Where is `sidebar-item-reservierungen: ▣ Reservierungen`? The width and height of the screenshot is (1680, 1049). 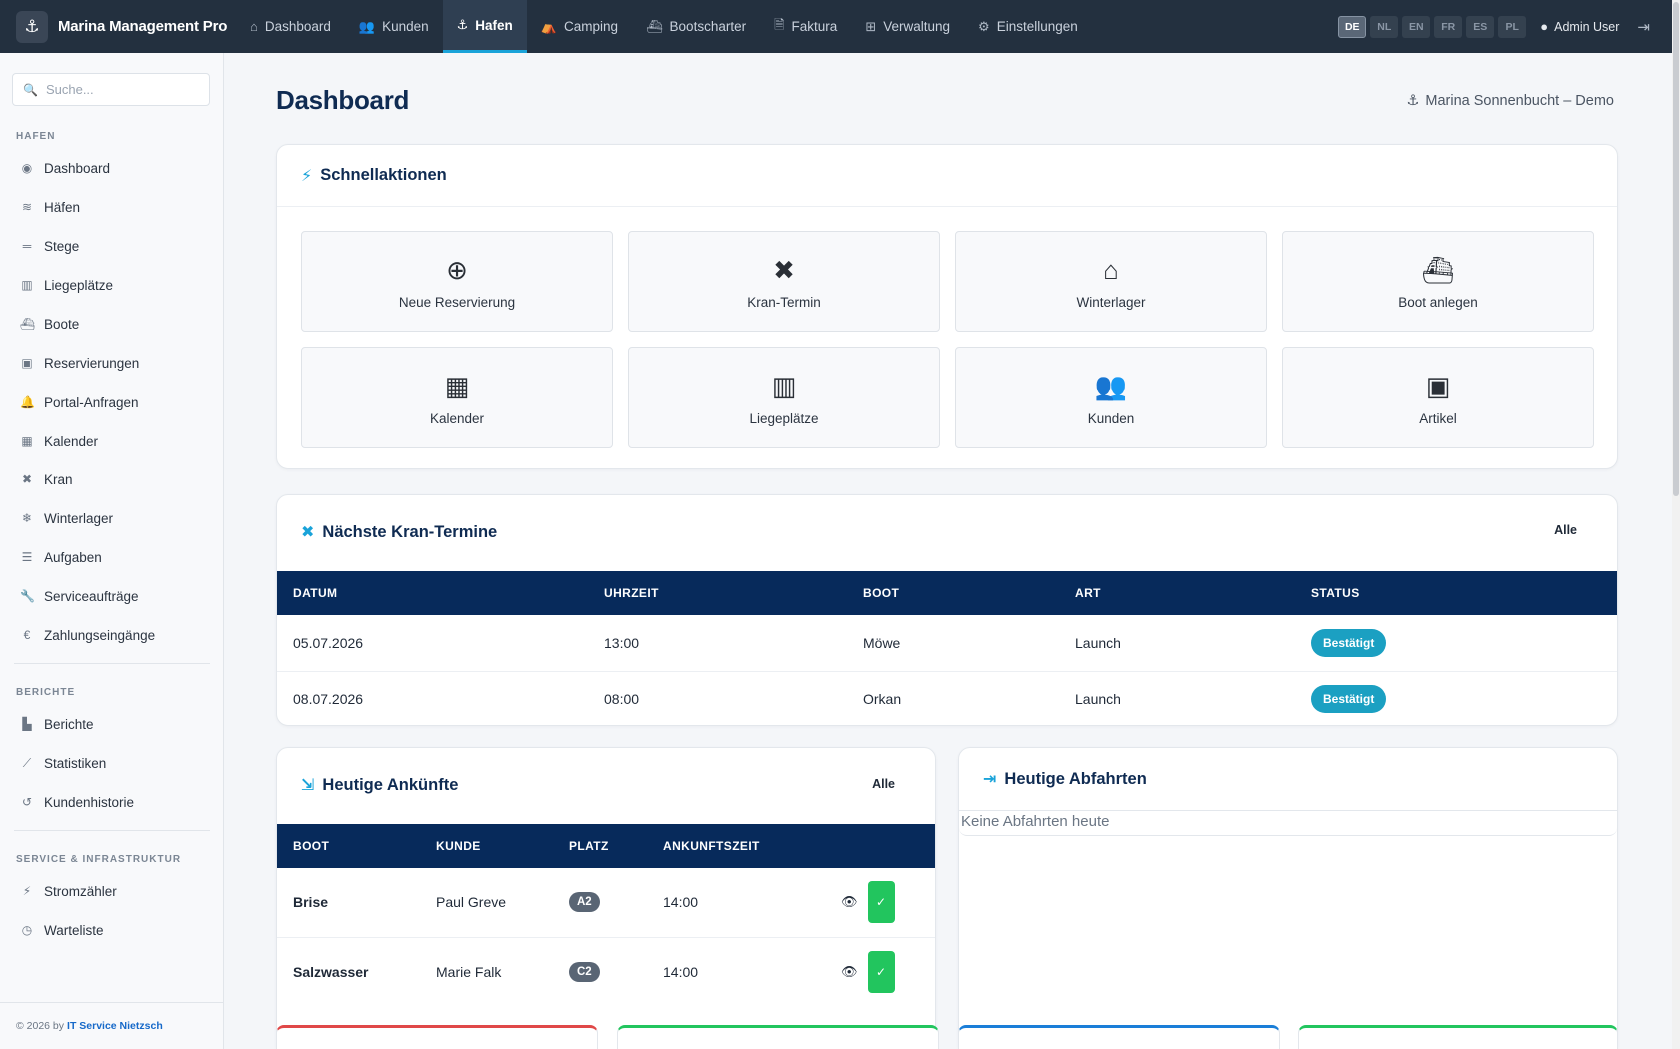
sidebar-item-reservierungen: ▣ Reservierungen is located at coordinates (112, 363).